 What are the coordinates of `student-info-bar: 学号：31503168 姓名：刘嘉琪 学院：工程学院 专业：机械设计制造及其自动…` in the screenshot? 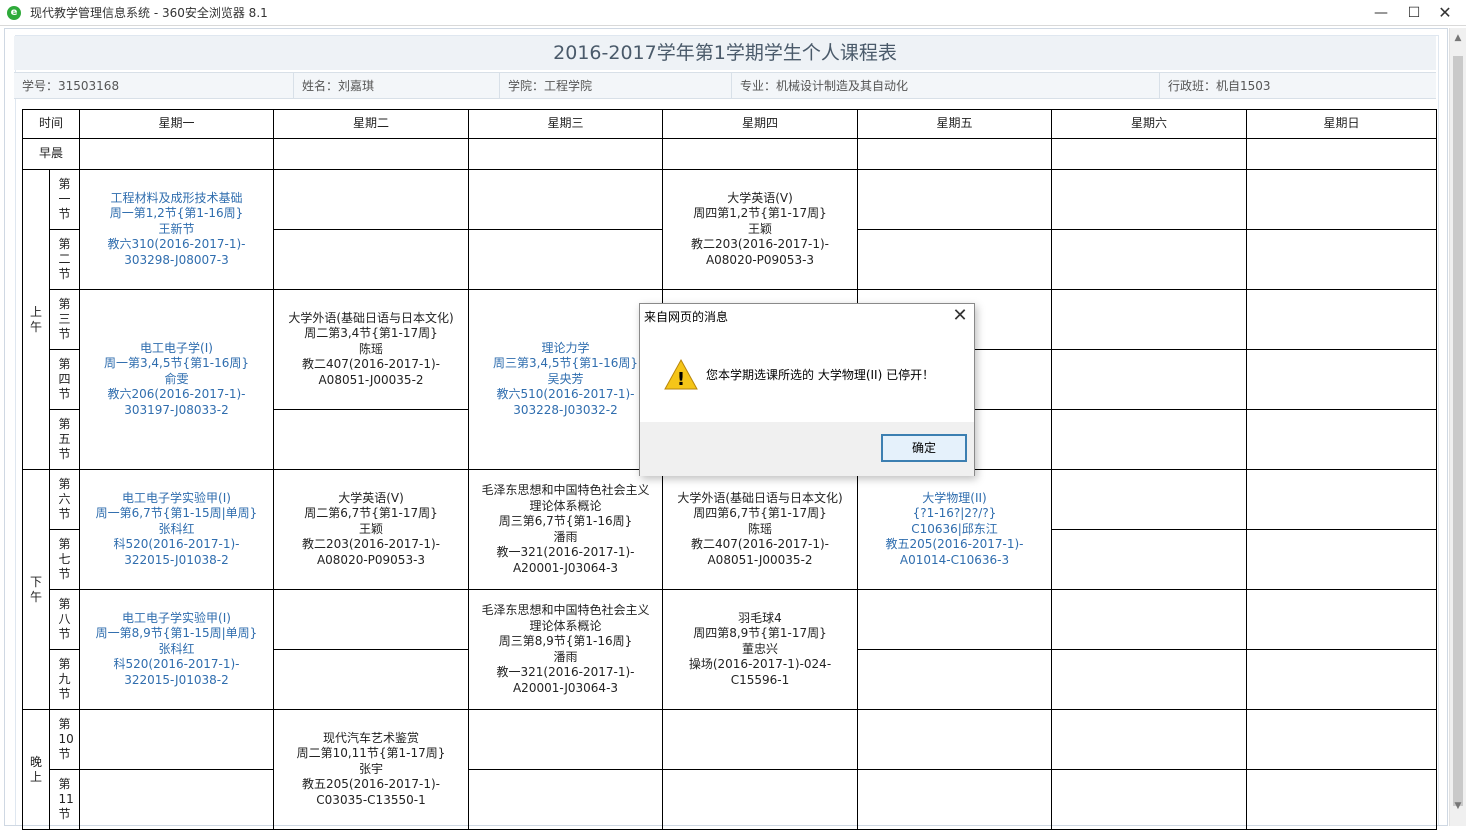 It's located at (725, 85).